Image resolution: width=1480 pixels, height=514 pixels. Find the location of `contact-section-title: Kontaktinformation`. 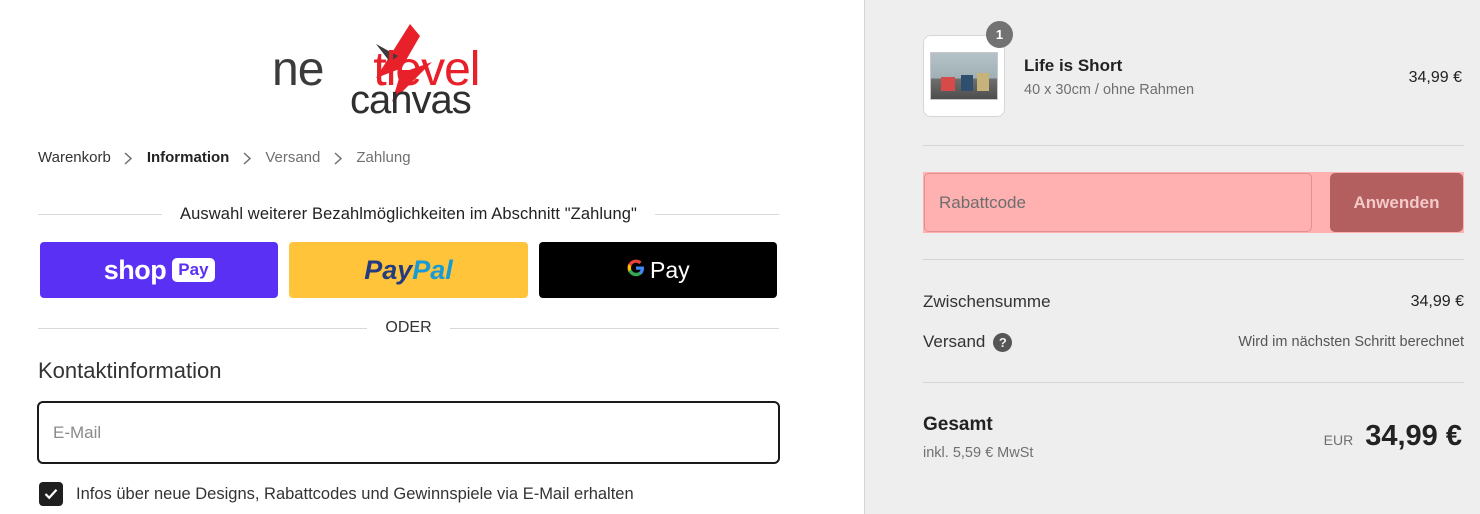

contact-section-title: Kontaktinformation is located at coordinates (130, 370).